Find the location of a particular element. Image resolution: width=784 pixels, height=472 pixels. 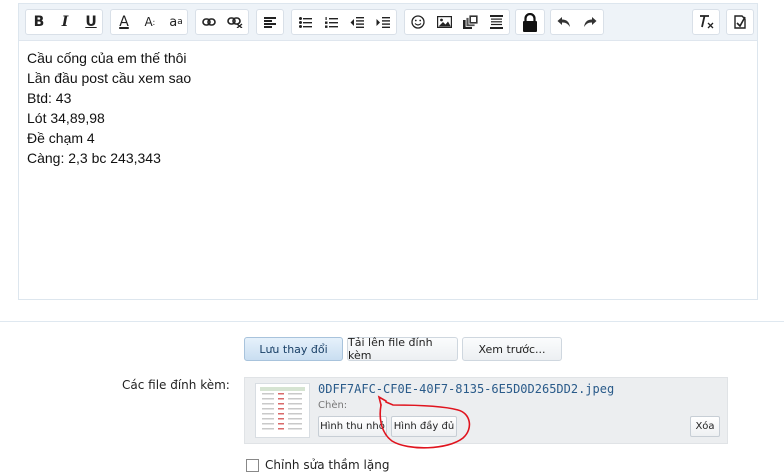

smilie-icon is located at coordinates (418, 22).